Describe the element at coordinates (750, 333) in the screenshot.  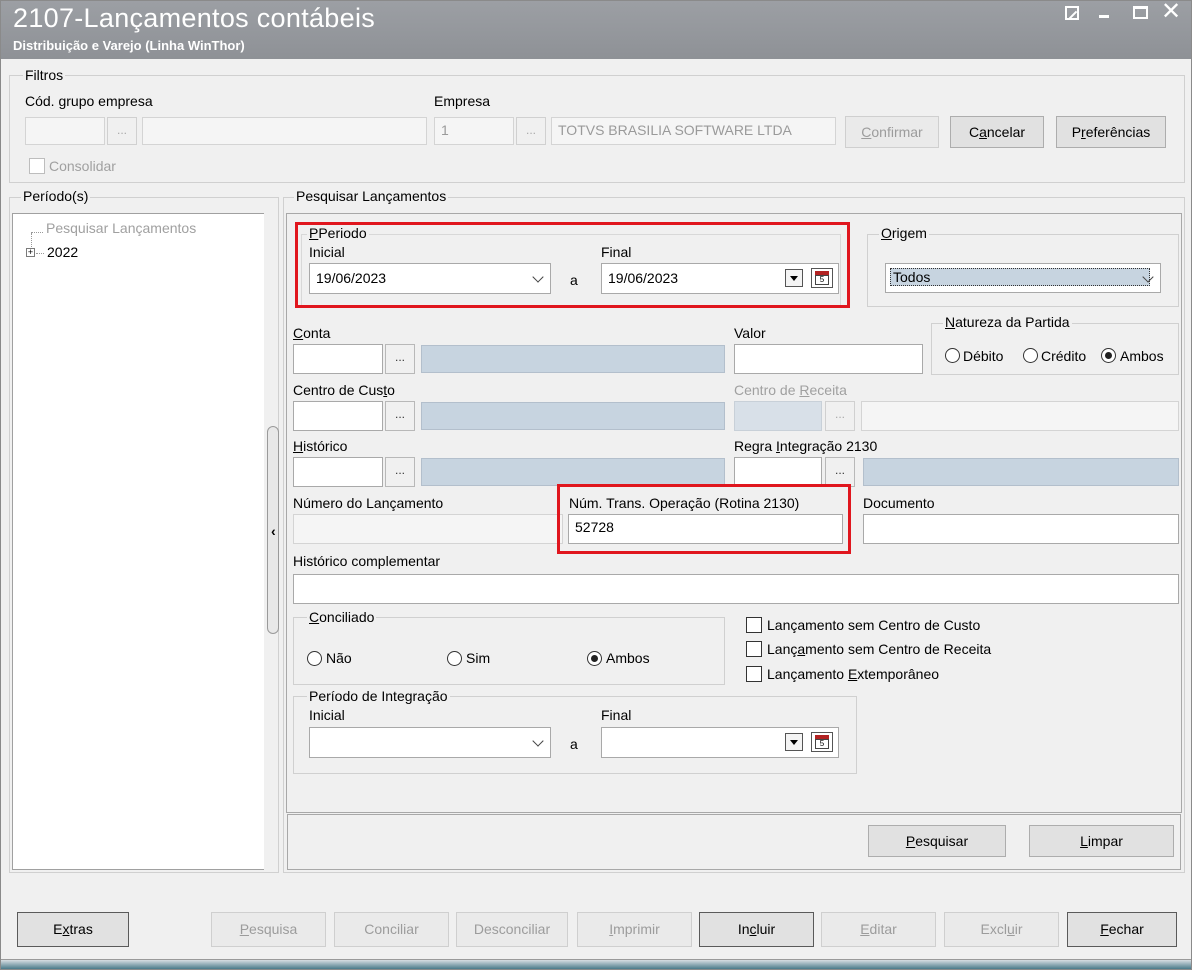
I see `valor-label: Valor` at that location.